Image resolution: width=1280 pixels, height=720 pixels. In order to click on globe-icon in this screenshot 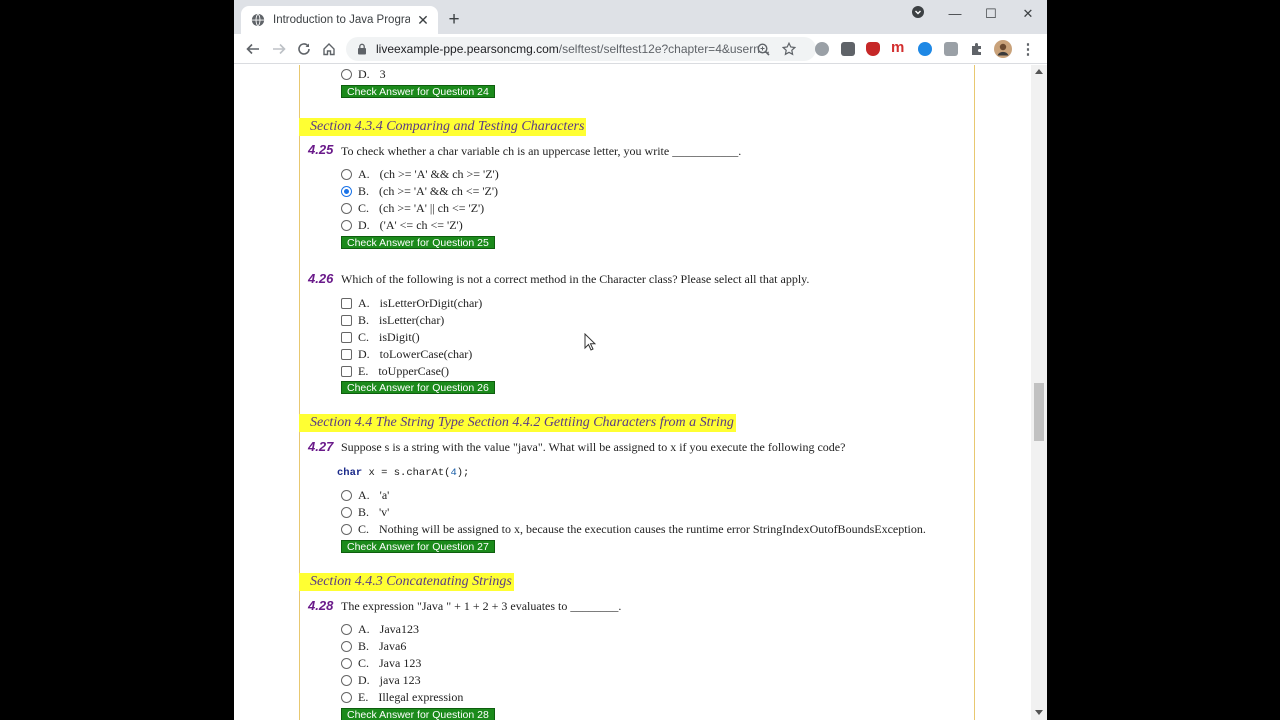, I will do `click(258, 20)`.